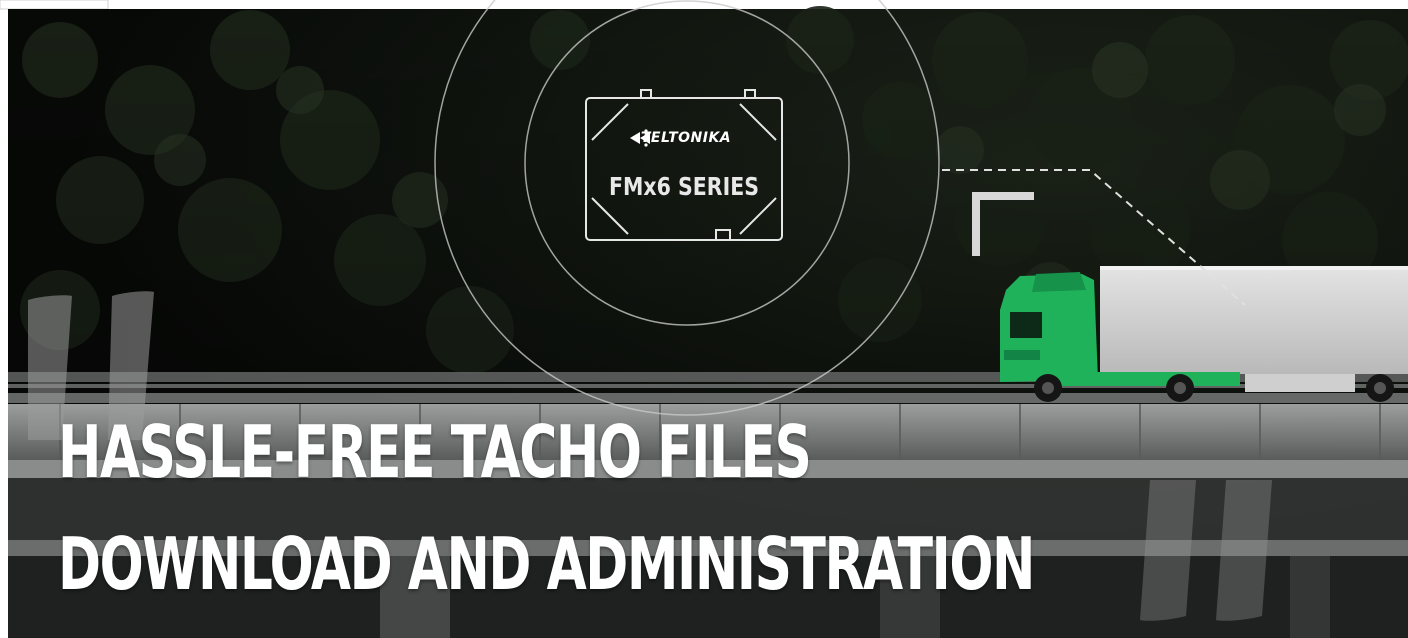 This screenshot has width=1408, height=638. What do you see at coordinates (1204, 334) in the screenshot?
I see `truck-illustration` at bounding box center [1204, 334].